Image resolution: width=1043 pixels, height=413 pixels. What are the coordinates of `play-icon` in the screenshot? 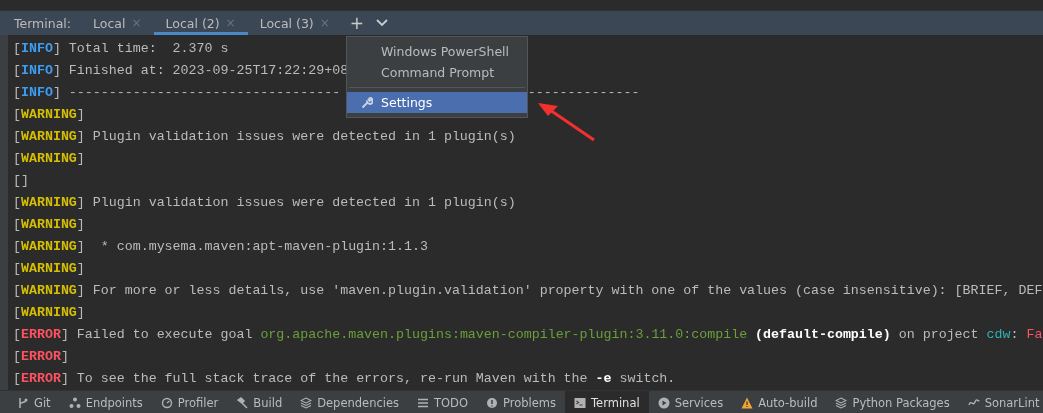 It's located at (663, 402).